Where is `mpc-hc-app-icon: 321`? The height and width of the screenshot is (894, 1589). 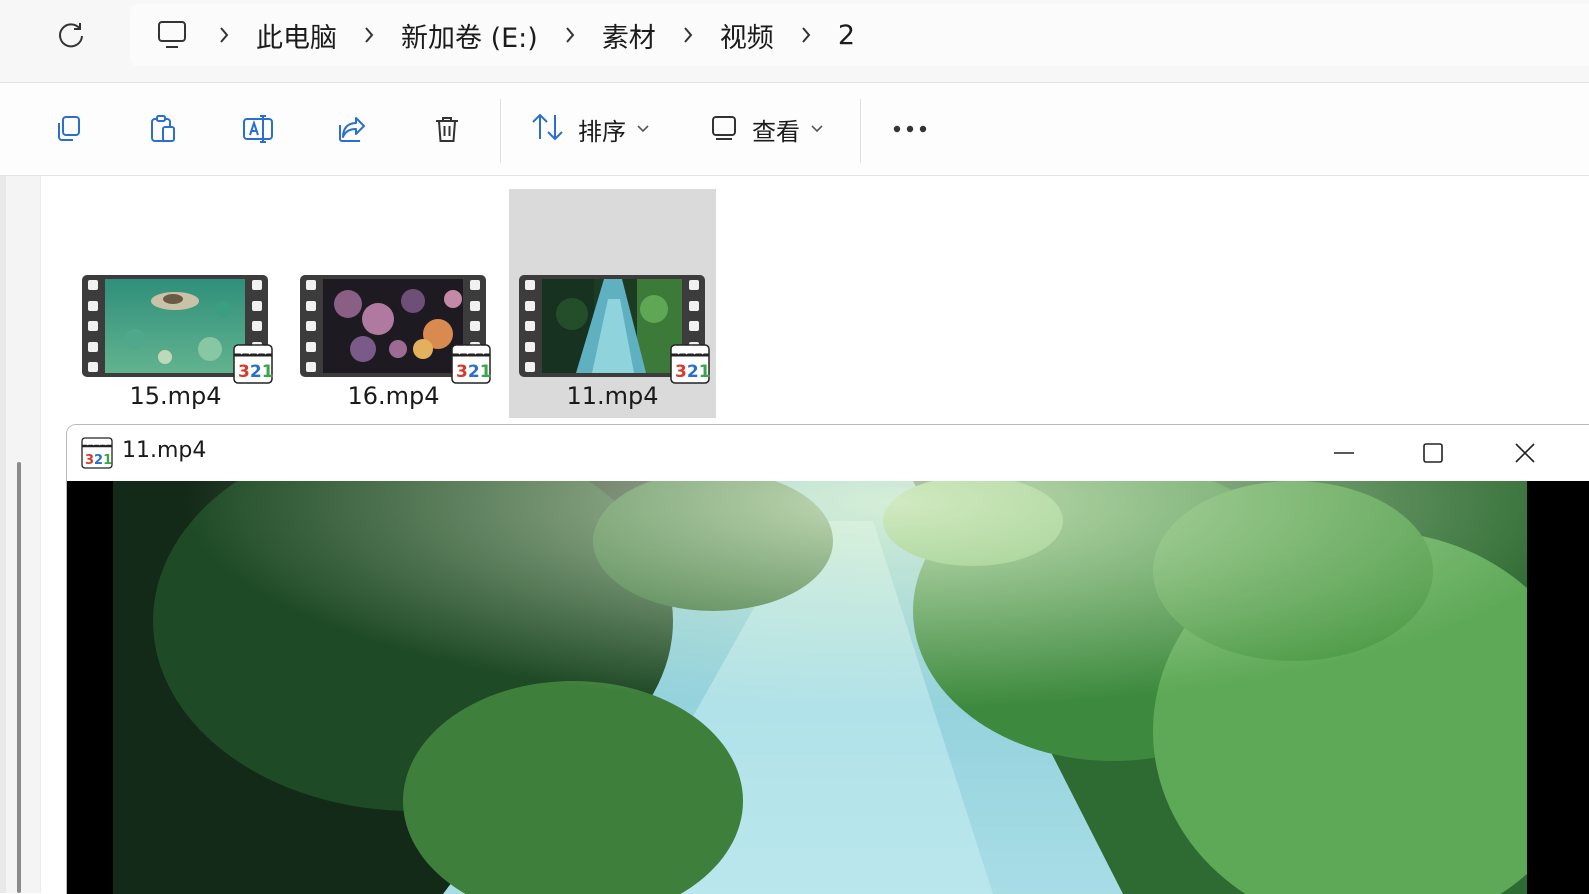 mpc-hc-app-icon: 321 is located at coordinates (97, 453).